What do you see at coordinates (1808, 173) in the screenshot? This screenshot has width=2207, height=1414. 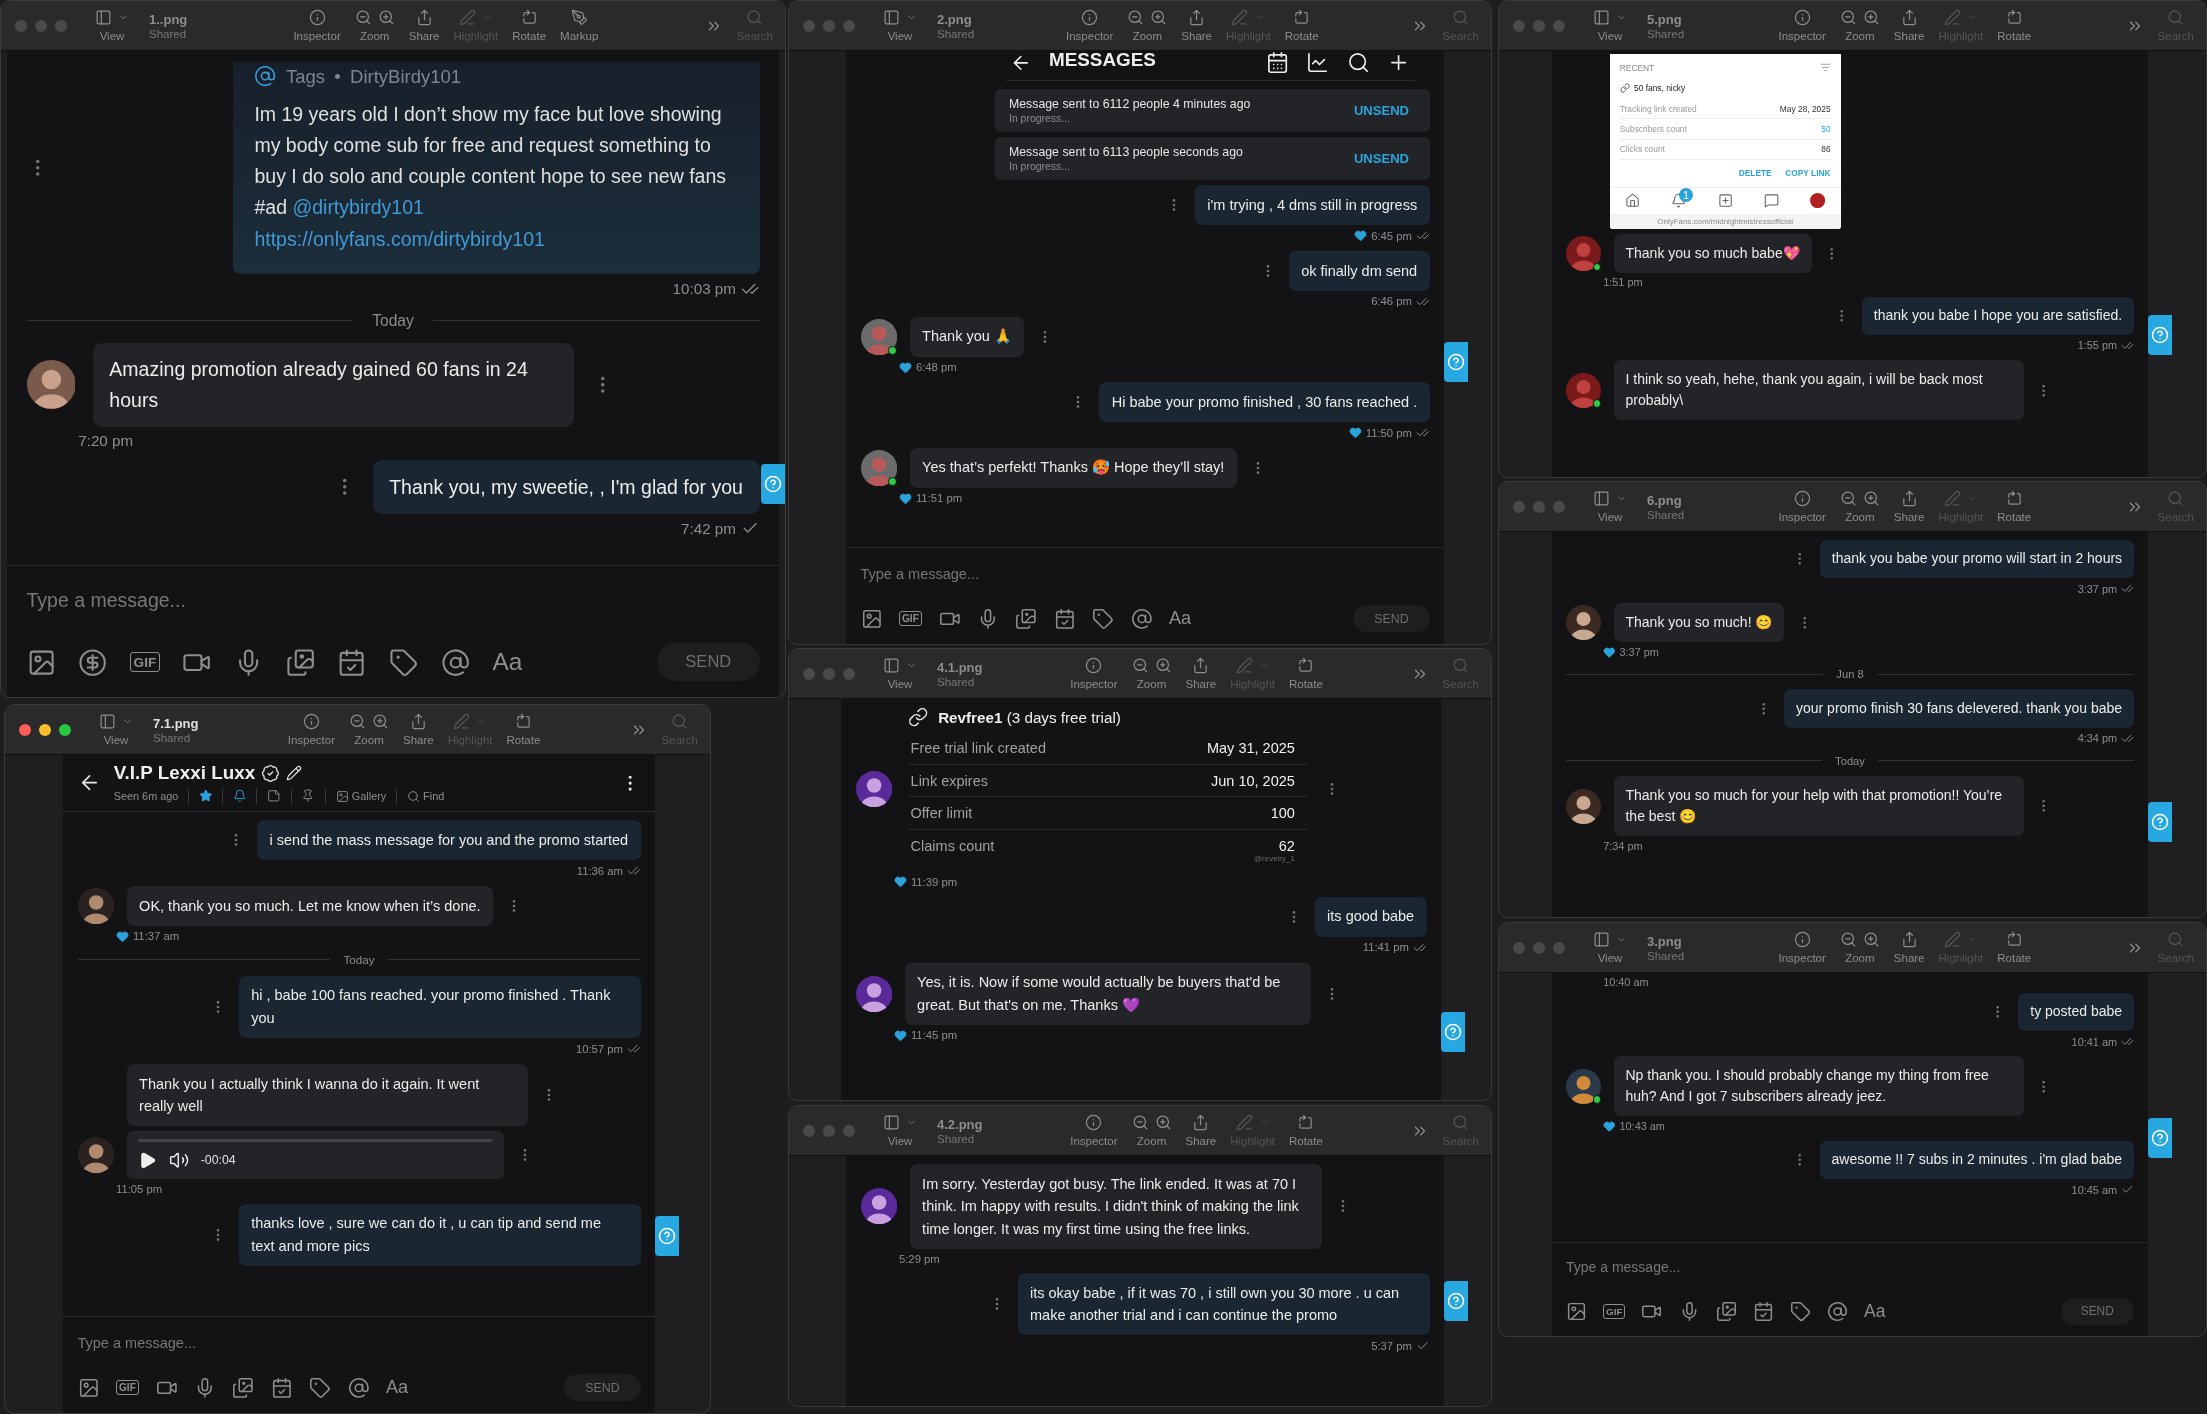 I see `action-link: COPY LINK` at bounding box center [1808, 173].